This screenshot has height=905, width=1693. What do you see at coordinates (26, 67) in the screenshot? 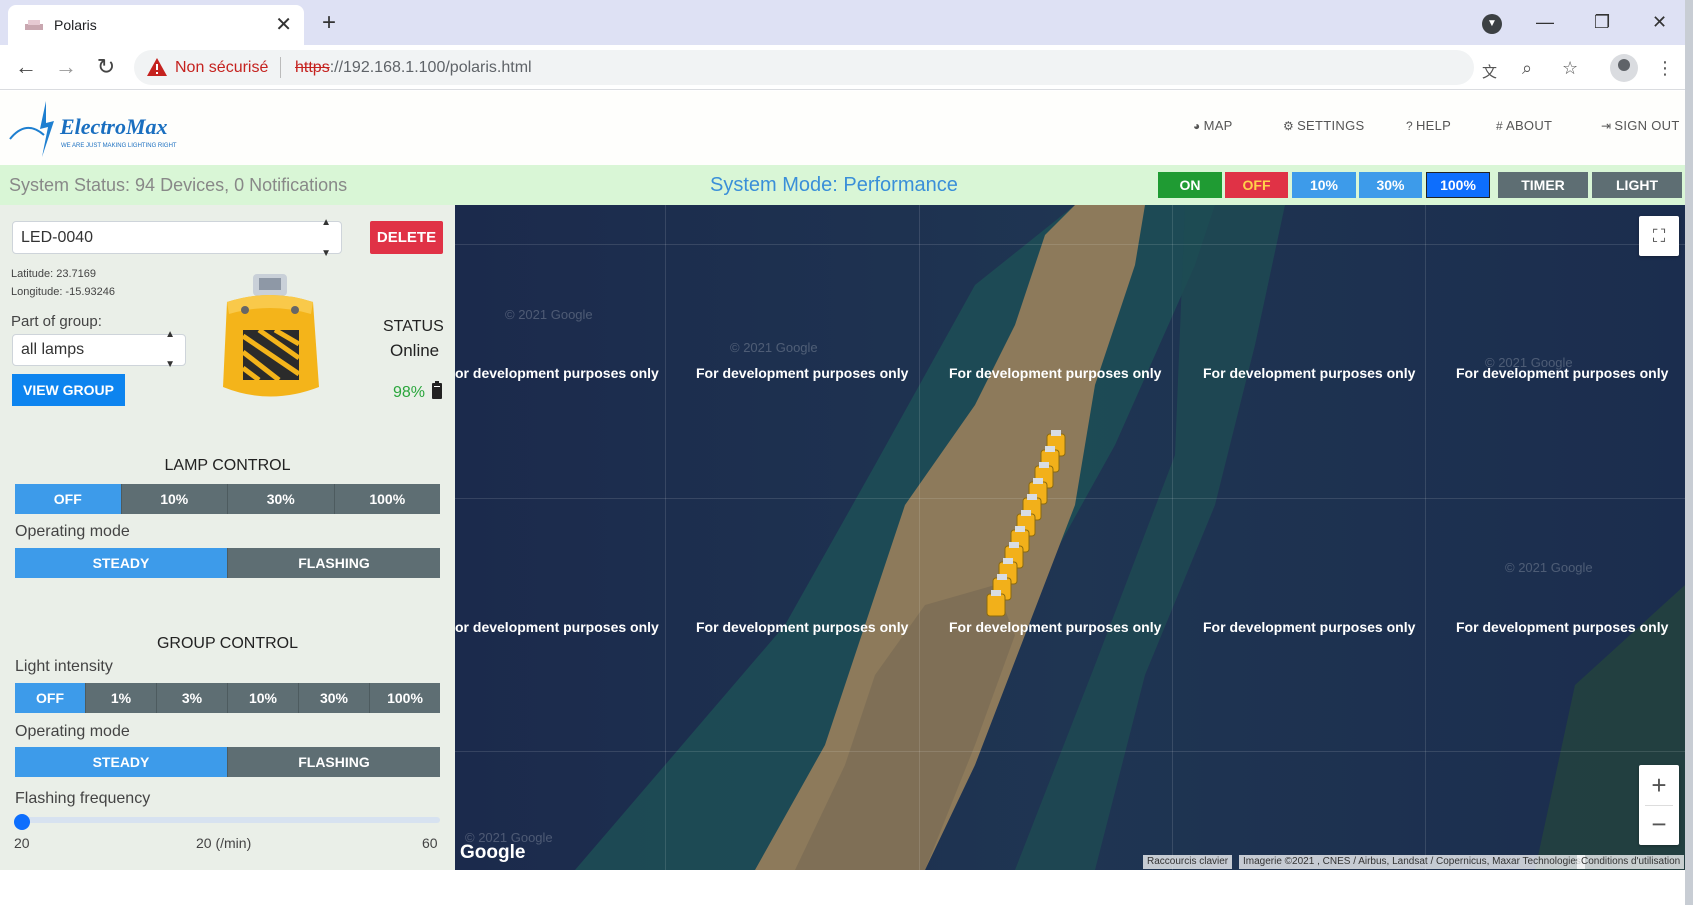
I see `back-icon: ←` at bounding box center [26, 67].